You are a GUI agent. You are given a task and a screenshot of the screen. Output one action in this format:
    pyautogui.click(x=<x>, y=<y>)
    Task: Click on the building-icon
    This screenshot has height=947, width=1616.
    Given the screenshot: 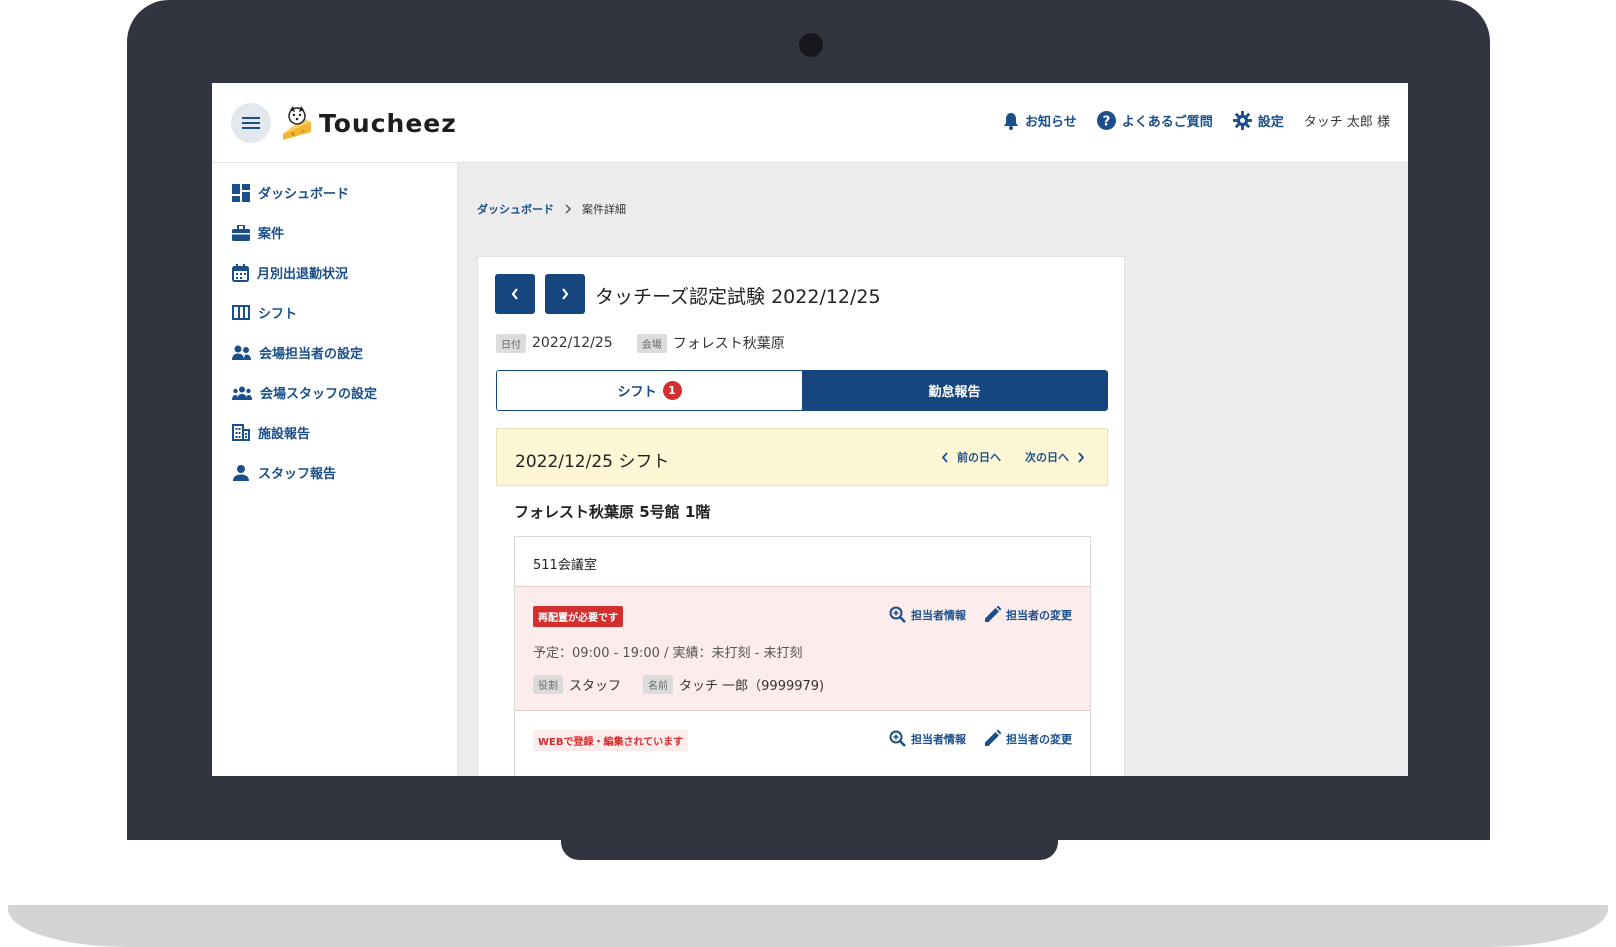 What is the action you would take?
    pyautogui.click(x=241, y=432)
    